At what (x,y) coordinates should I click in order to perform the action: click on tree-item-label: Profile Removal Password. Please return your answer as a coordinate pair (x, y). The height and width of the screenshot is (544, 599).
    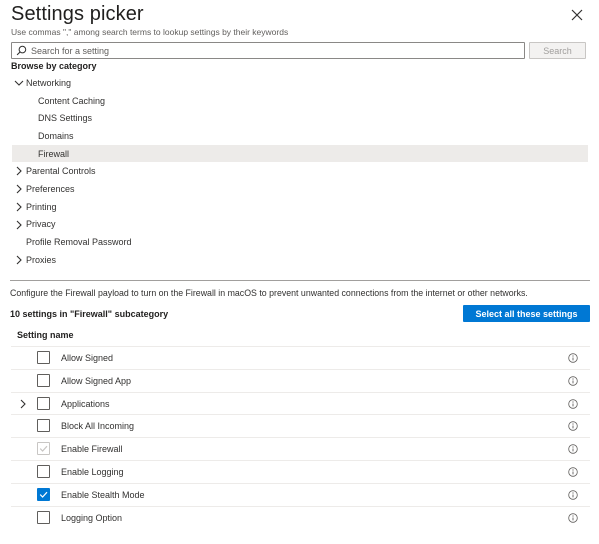
    Looking at the image, I should click on (79, 242).